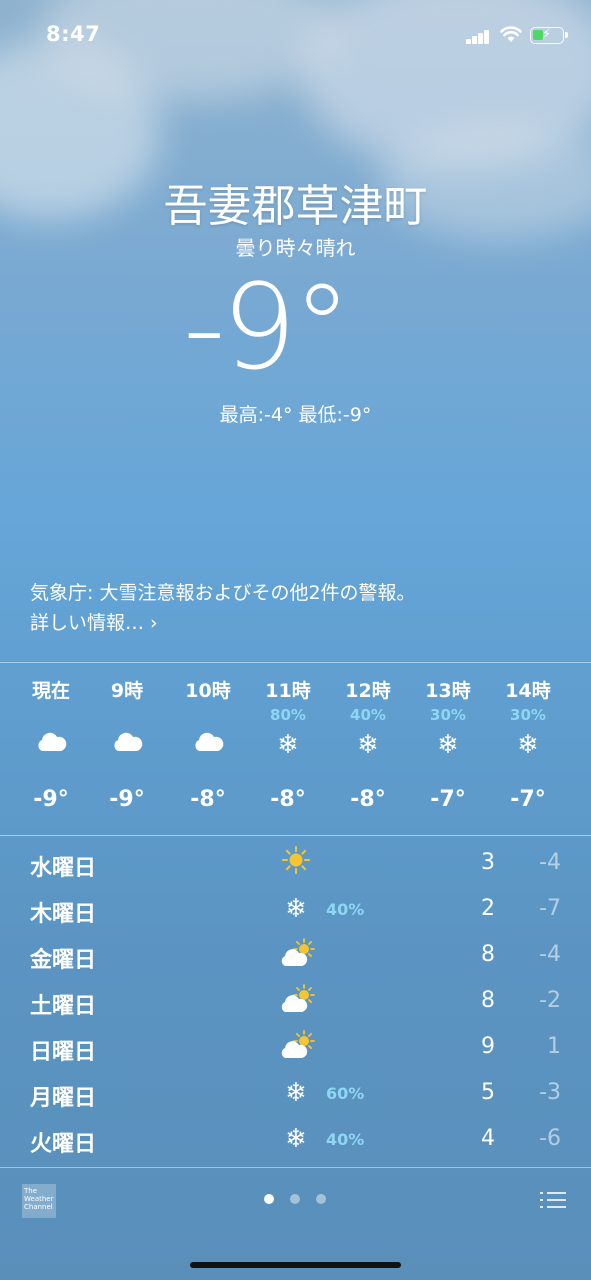  Describe the element at coordinates (295, 35) in the screenshot. I see `status-bar: 8:47 ⚡` at that location.